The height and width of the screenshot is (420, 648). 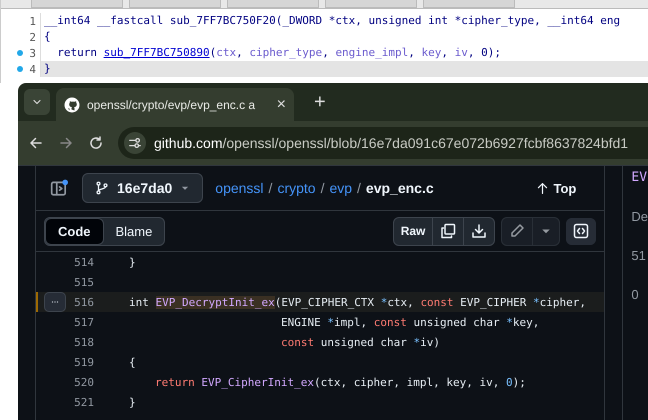 I want to click on file-name: evp_enc.c, so click(x=400, y=188).